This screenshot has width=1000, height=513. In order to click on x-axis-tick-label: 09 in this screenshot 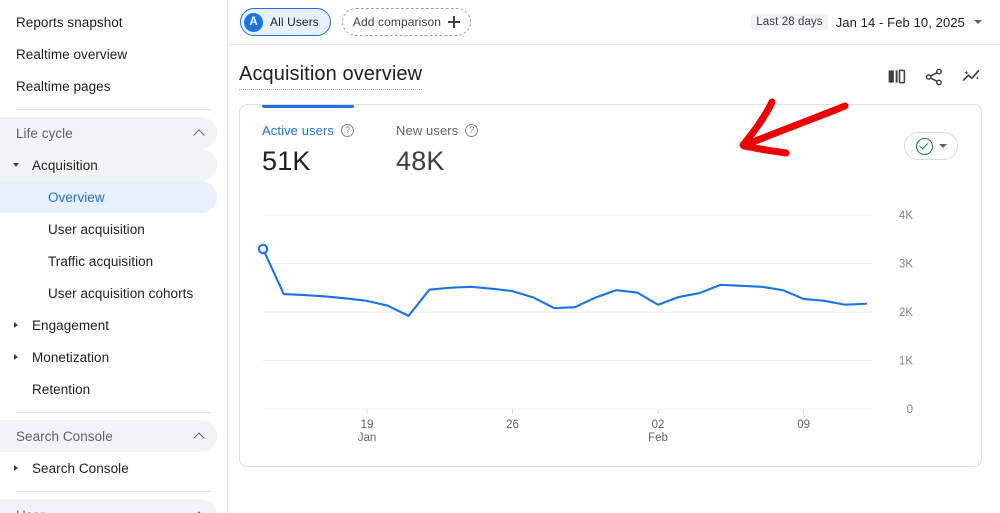, I will do `click(803, 425)`.